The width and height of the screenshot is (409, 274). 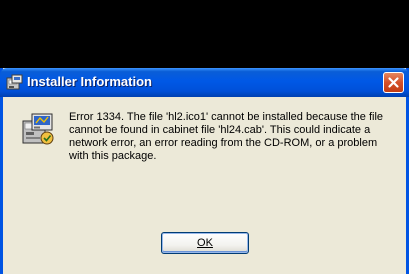 What do you see at coordinates (204, 82) in the screenshot?
I see `title-bar: Installer Information` at bounding box center [204, 82].